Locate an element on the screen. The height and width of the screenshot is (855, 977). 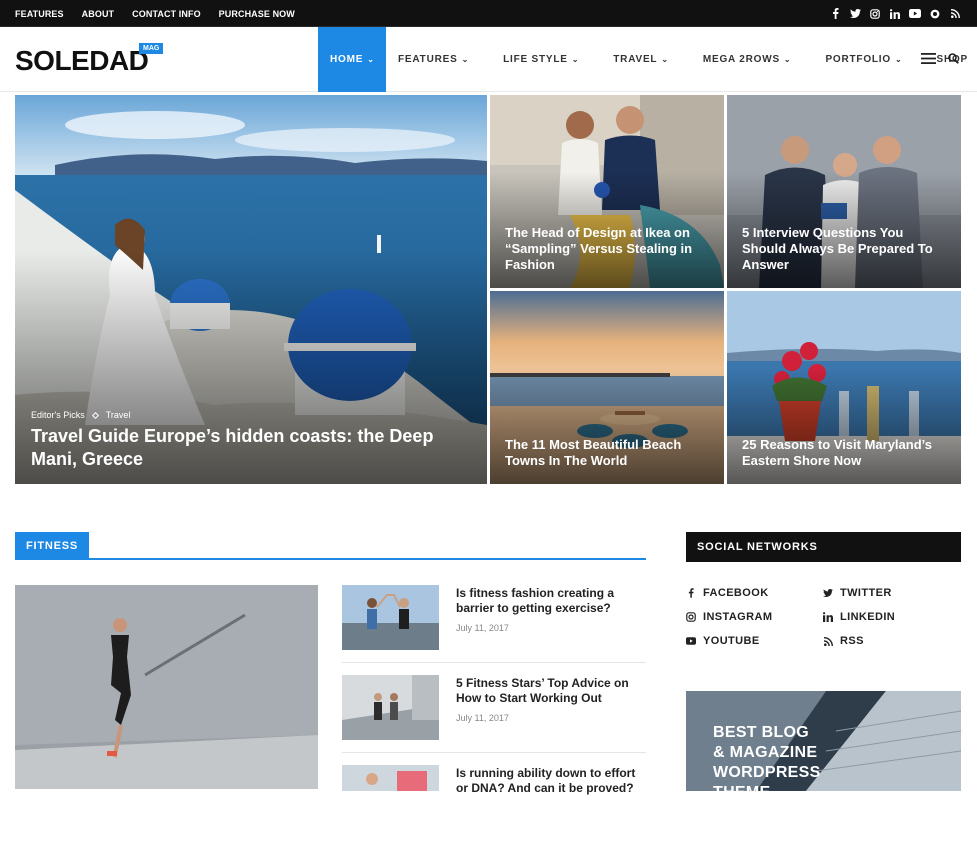
social-twitter: TWITTER is located at coordinates (857, 593).